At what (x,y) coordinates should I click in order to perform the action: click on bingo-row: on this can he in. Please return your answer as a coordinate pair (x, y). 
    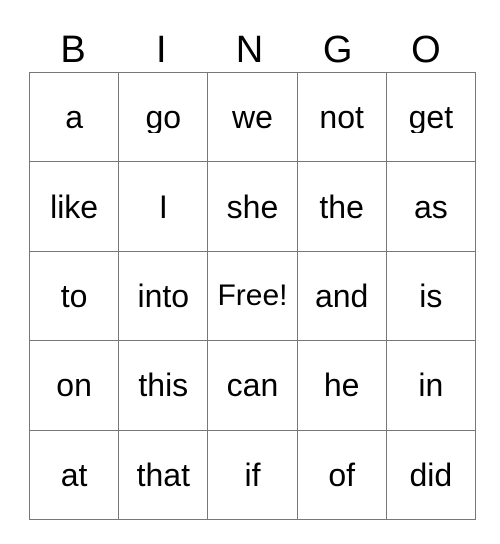
    Looking at the image, I should click on (252, 385).